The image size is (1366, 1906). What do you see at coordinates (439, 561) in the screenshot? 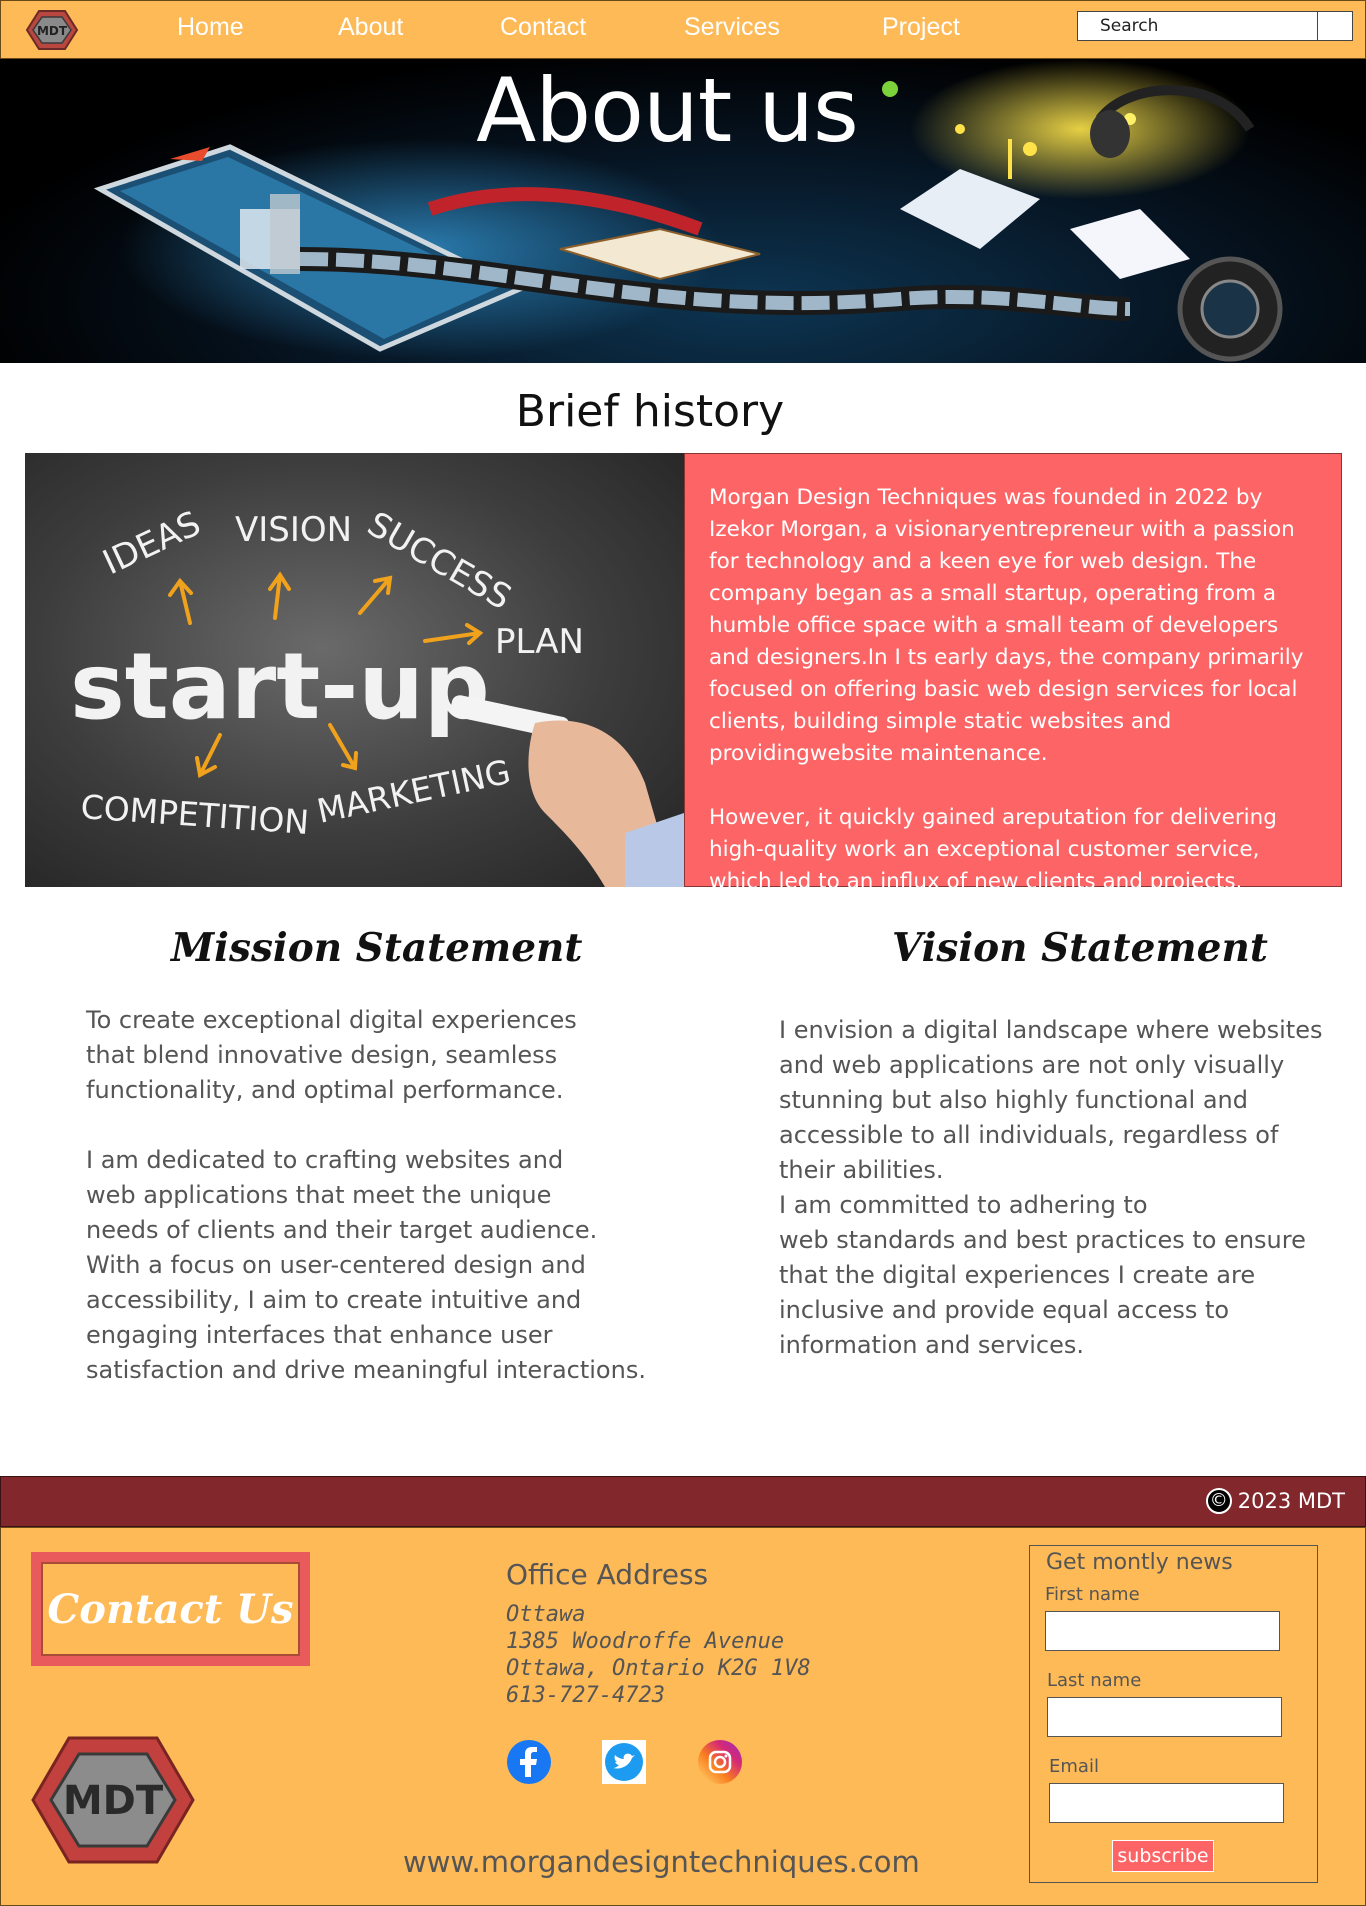
I see `img-word-success: SUCCESS` at bounding box center [439, 561].